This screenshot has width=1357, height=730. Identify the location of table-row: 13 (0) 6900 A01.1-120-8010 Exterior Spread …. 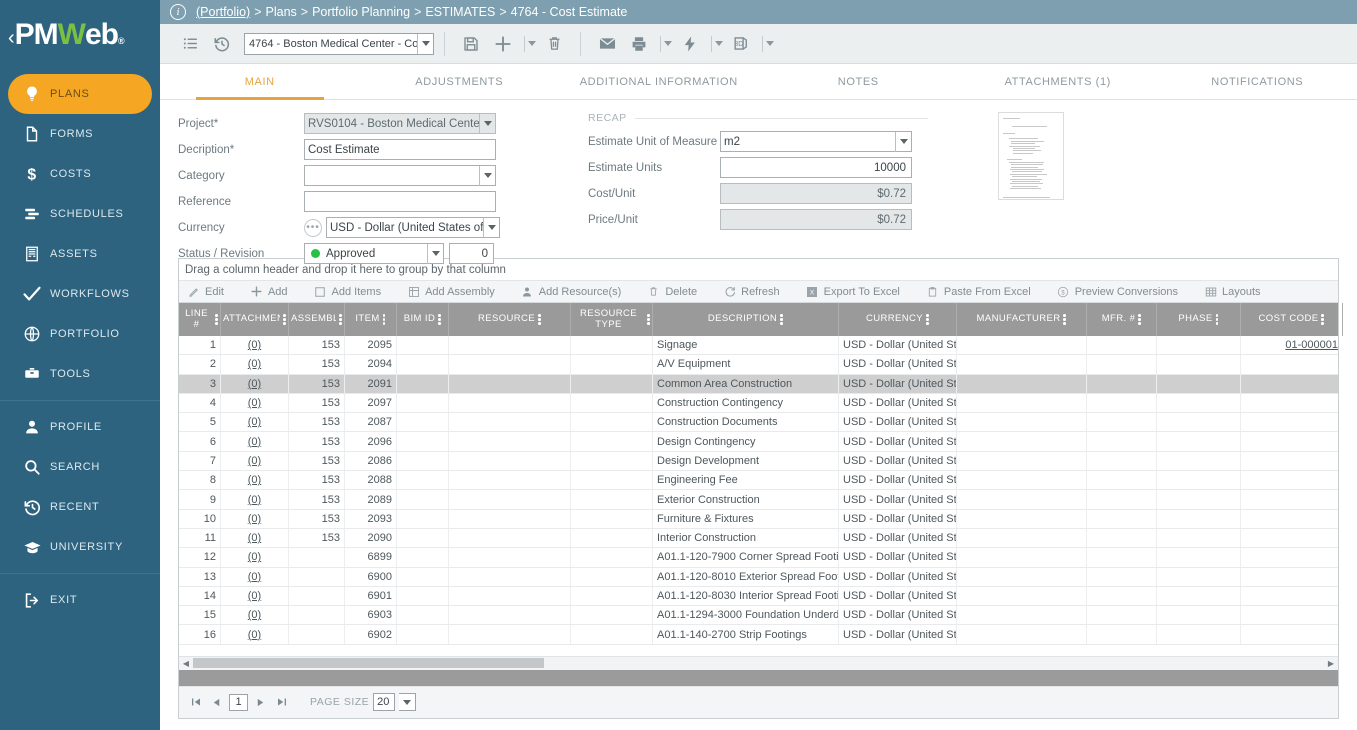
(758, 577).